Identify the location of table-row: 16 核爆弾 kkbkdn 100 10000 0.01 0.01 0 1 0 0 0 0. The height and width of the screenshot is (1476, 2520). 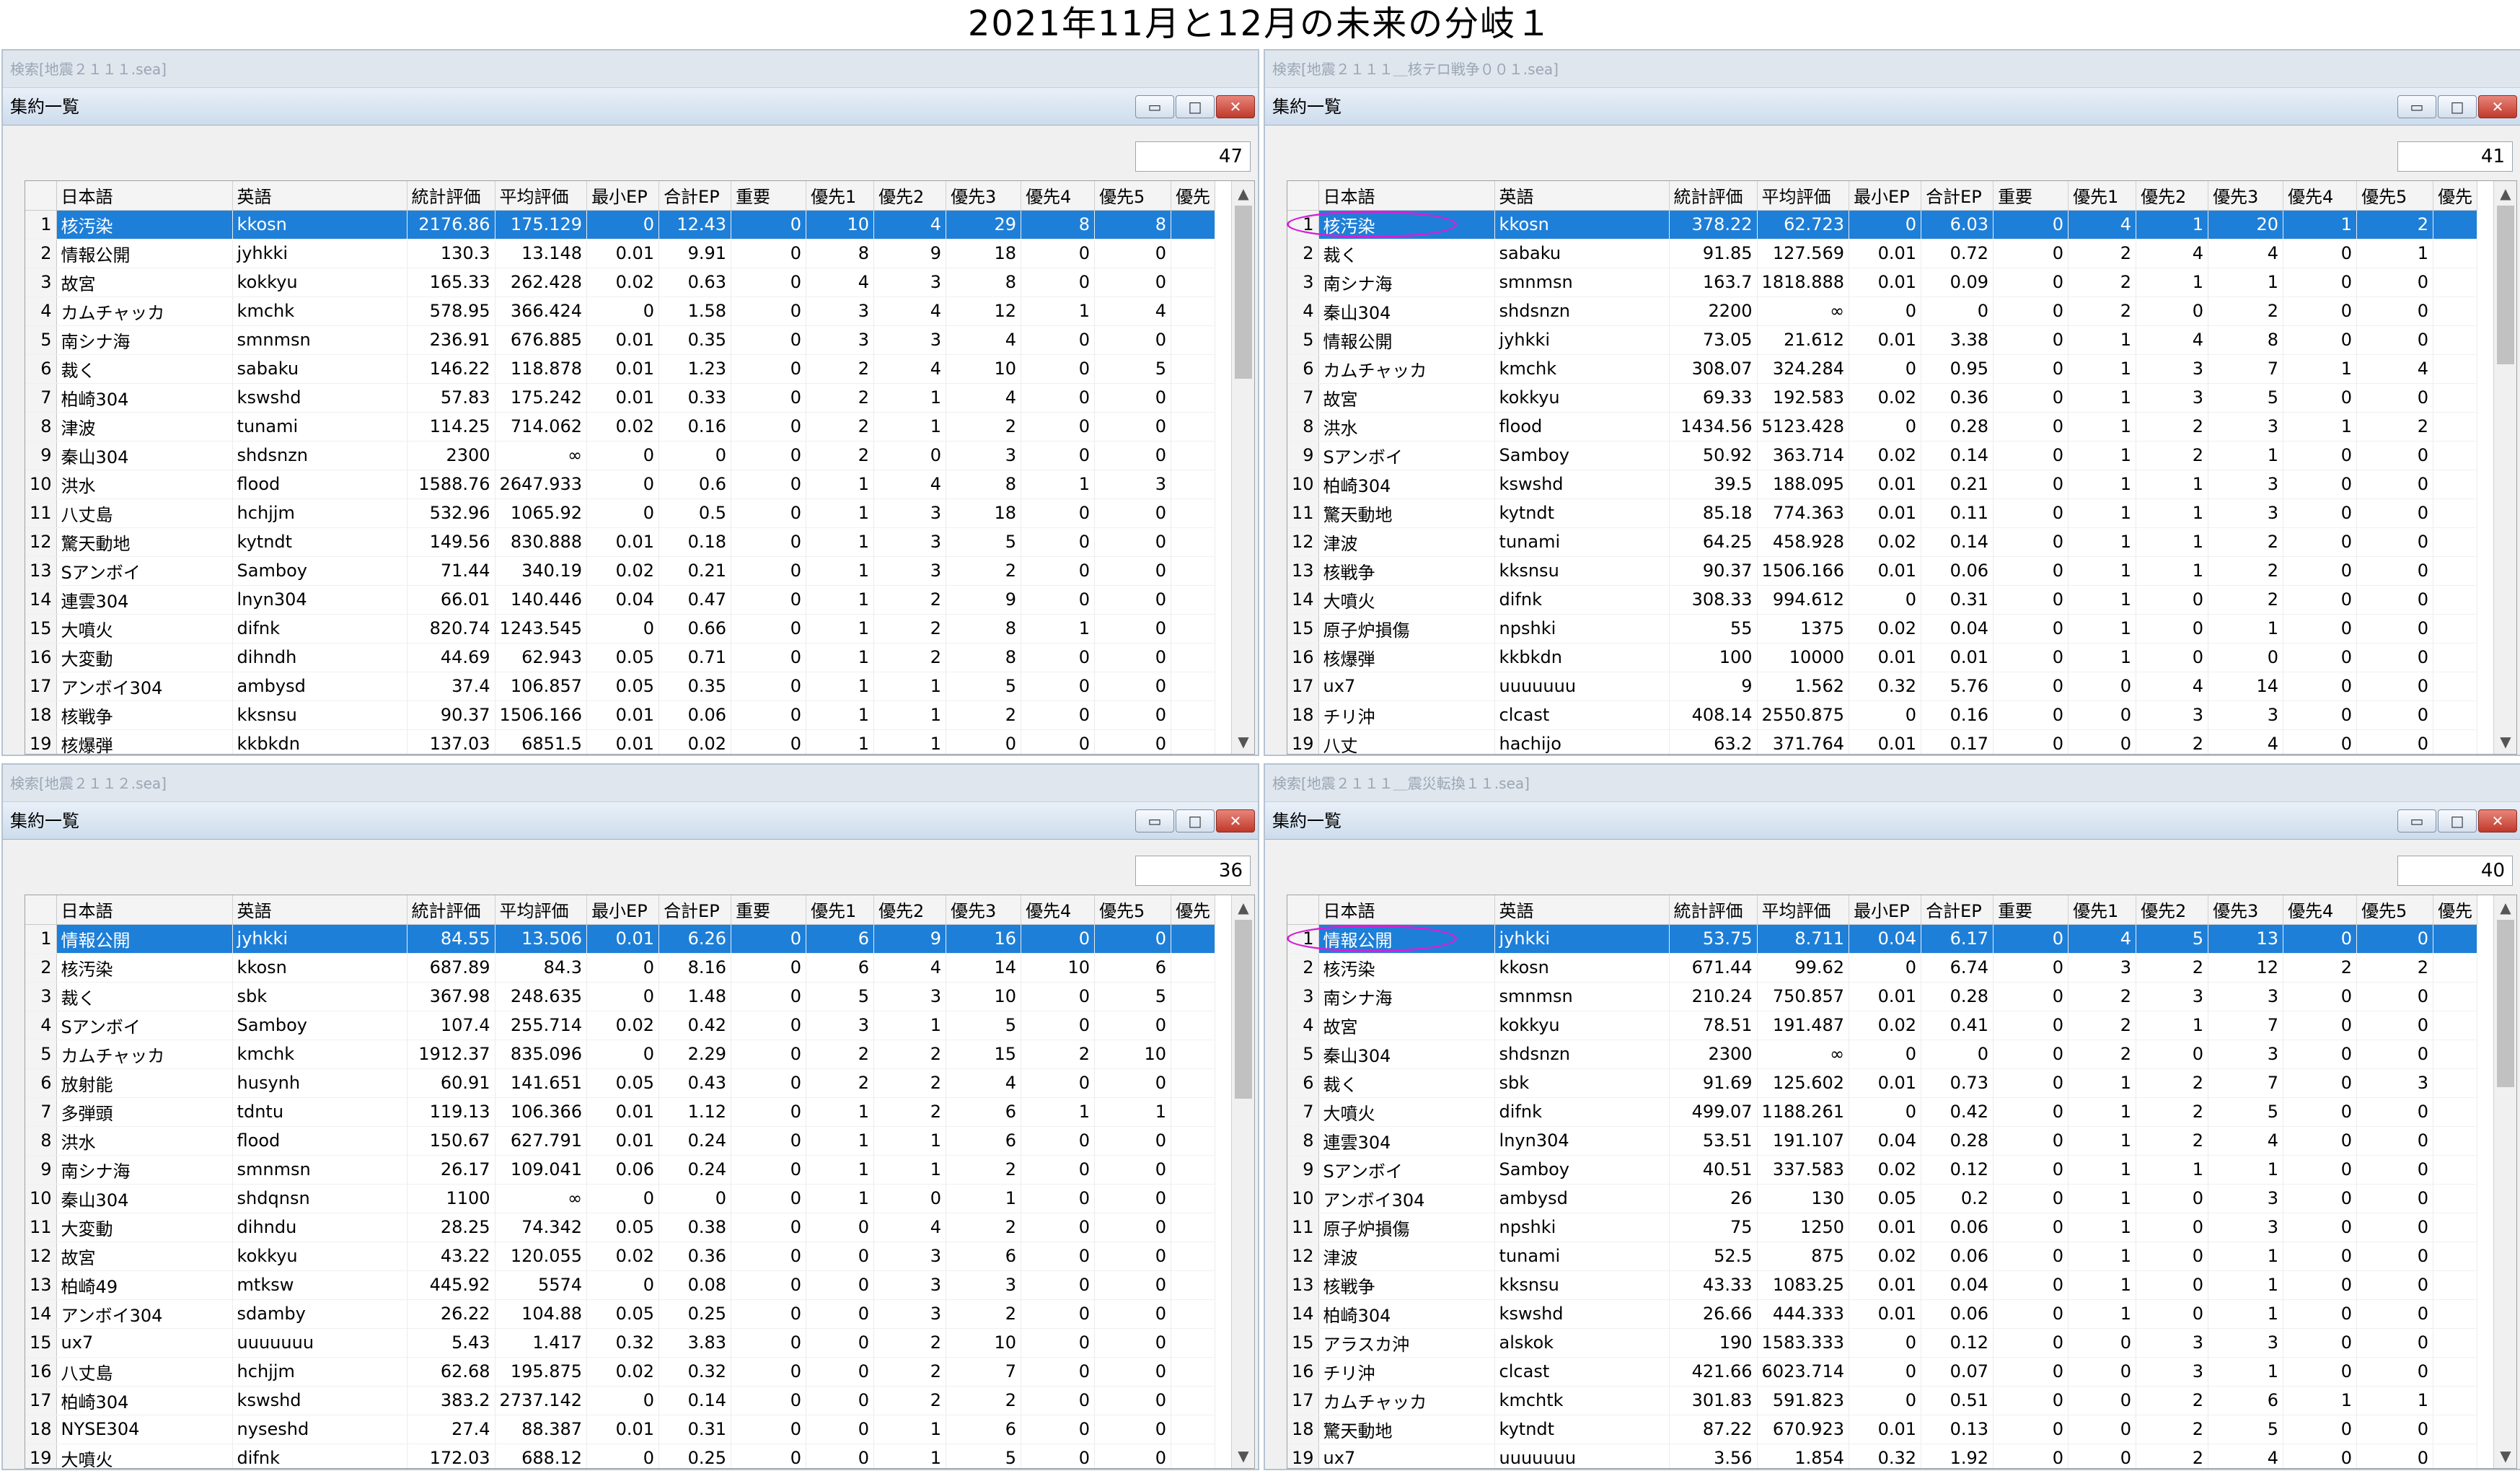
(1882, 658).